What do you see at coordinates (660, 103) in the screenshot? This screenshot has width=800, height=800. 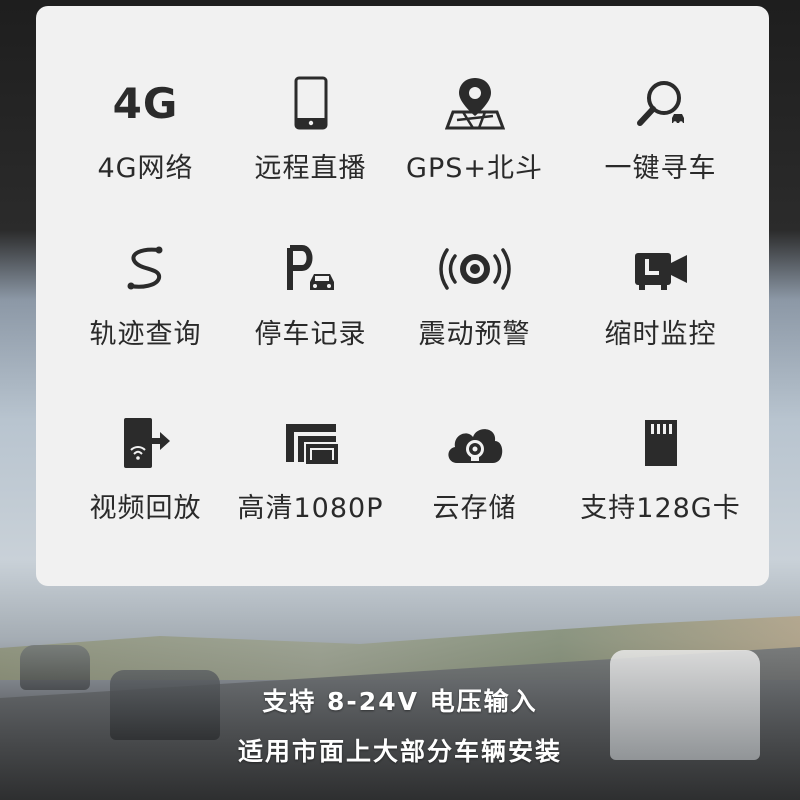 I see `magnifier-car-icon` at bounding box center [660, 103].